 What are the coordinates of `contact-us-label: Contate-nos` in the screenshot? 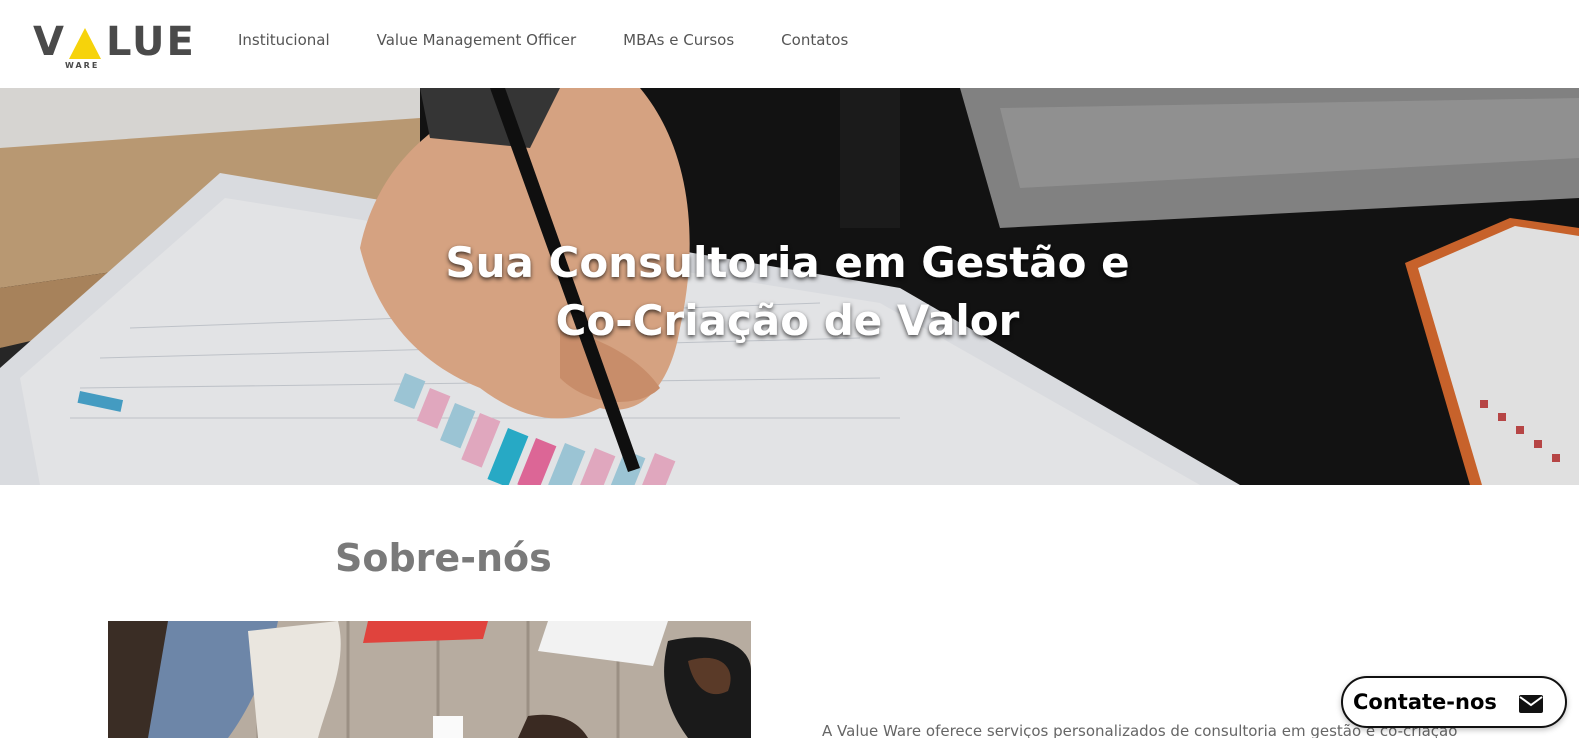 It's located at (1425, 702).